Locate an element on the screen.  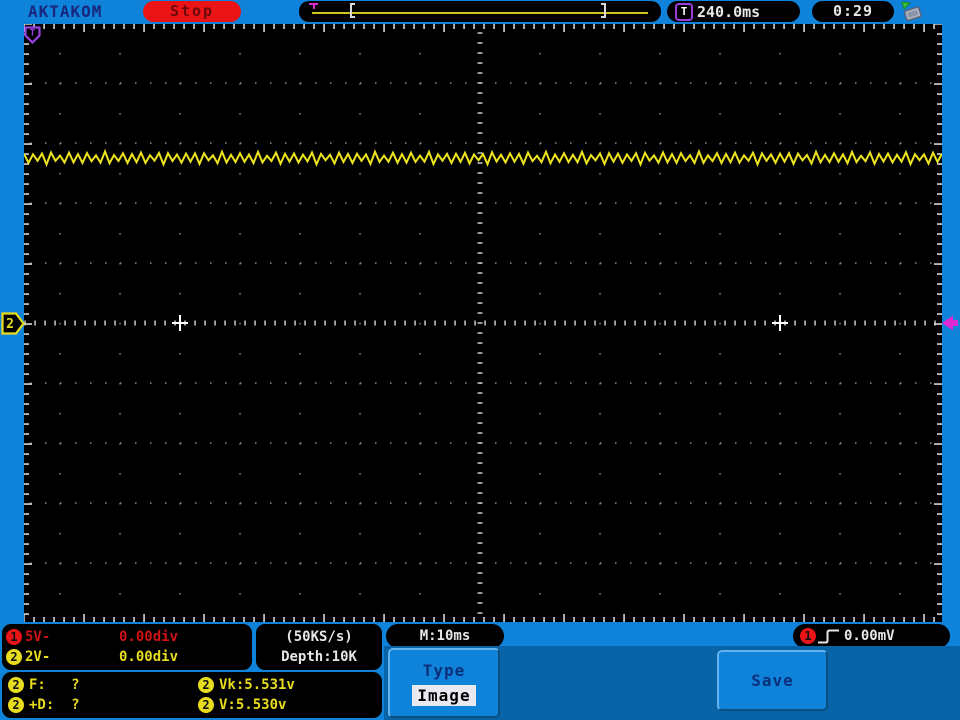
ch2-status-row: 2 2V- 0.00div is located at coordinates (125, 657).